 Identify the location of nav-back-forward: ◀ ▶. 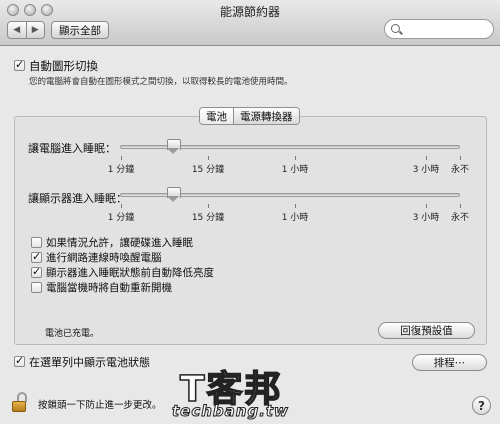
(26, 30).